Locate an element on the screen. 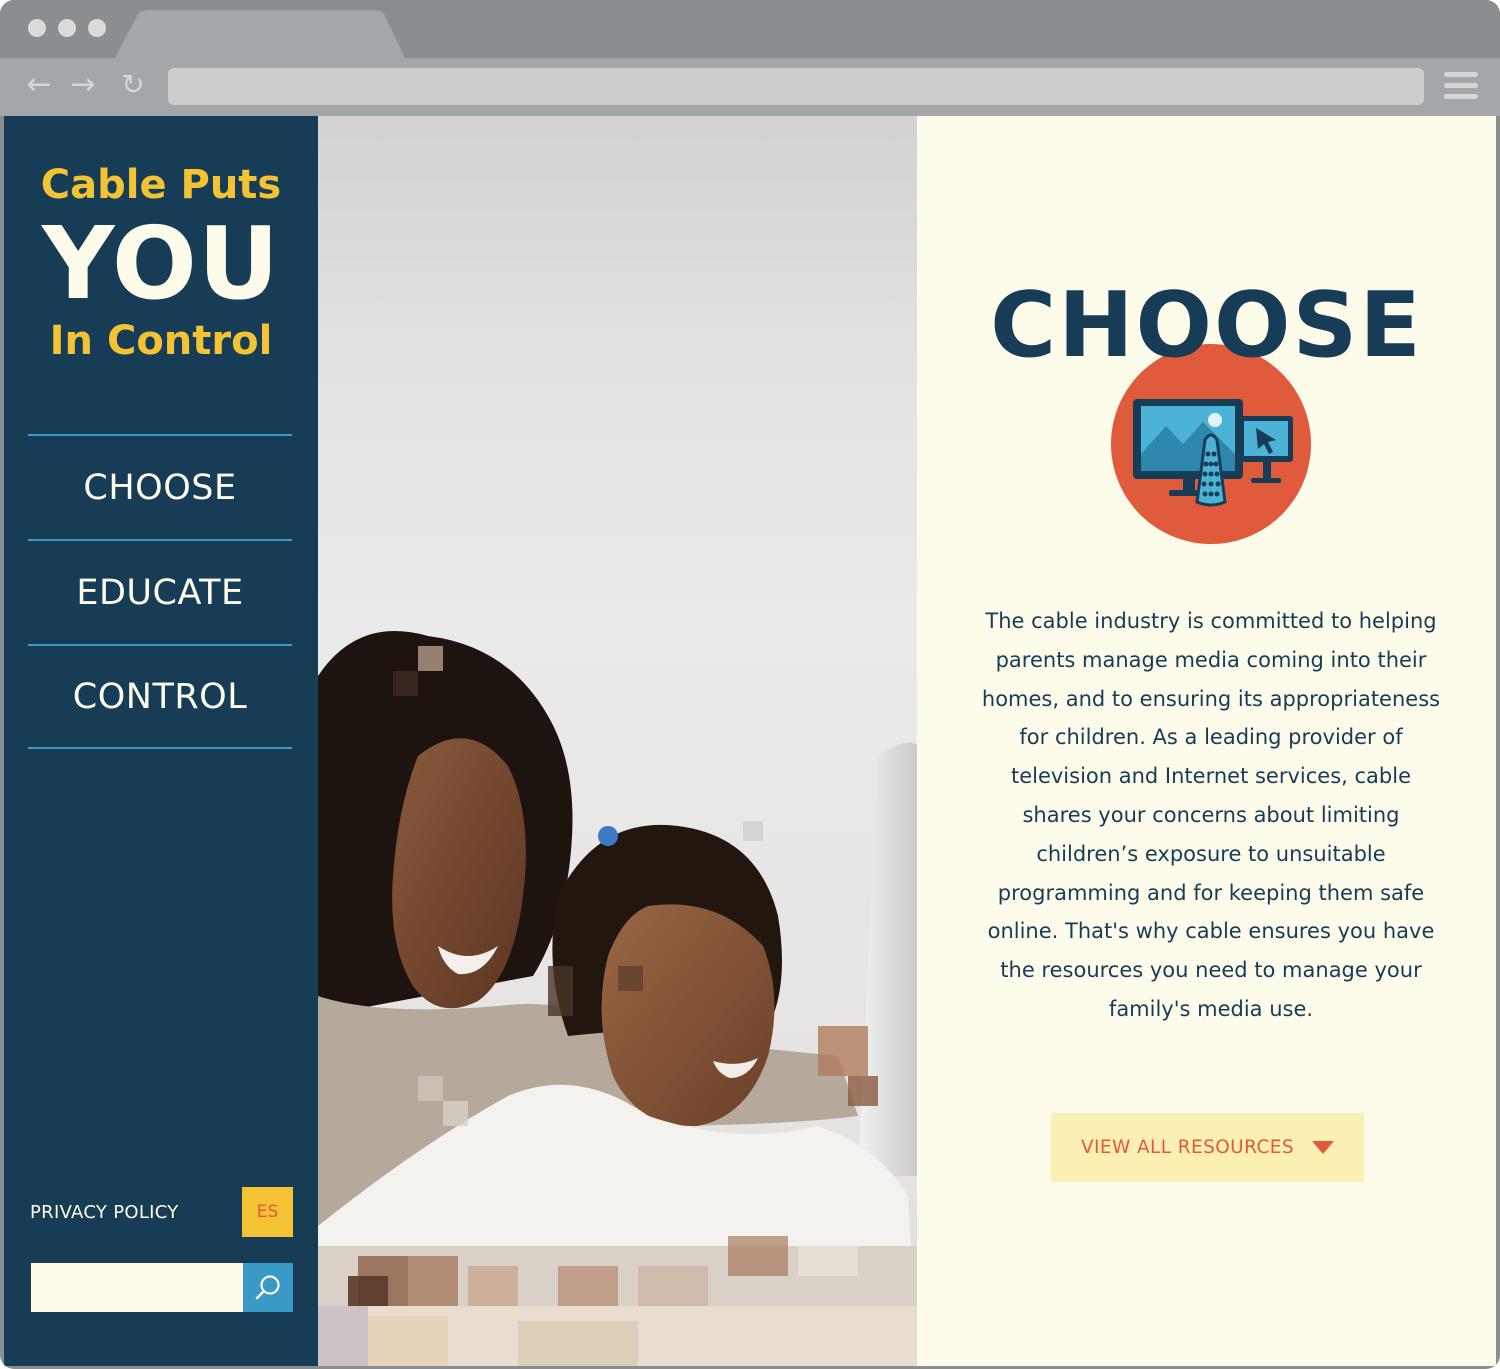 The image size is (1500, 1369). site-logo: Cable Puts YOU In Control is located at coordinates (161, 263).